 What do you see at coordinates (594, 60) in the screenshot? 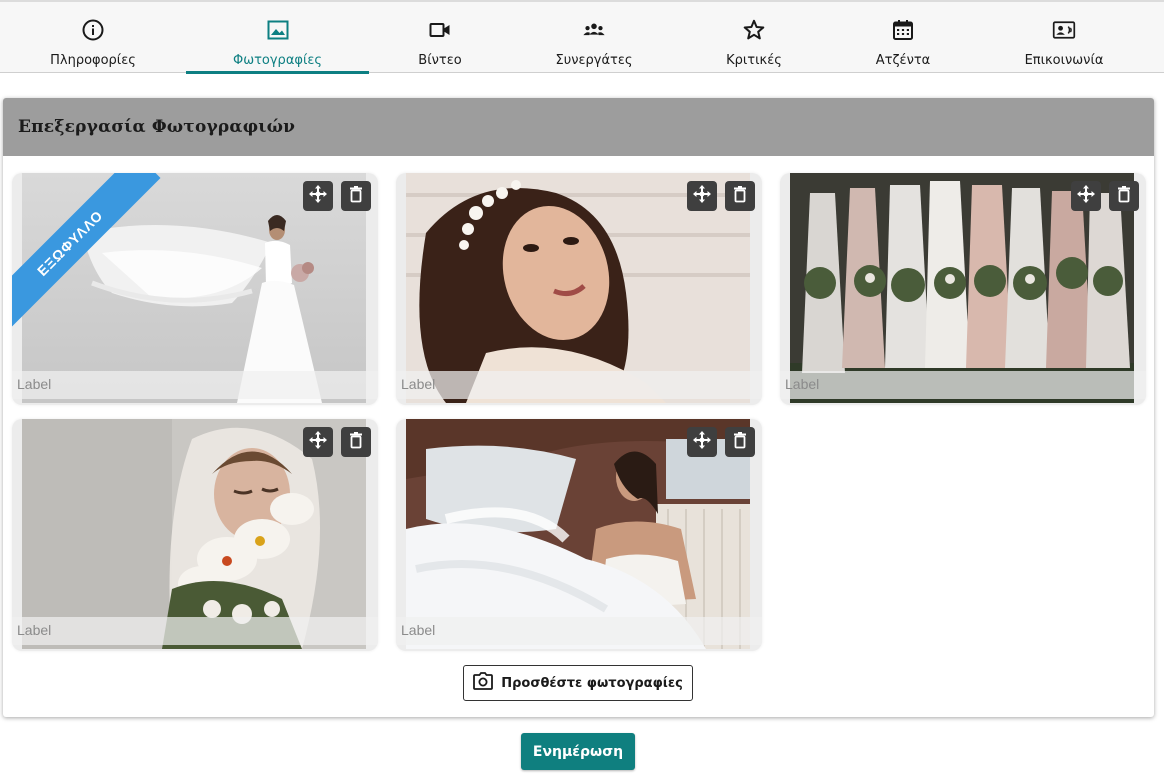
I see `tab-partners-label: Συνεργάτες` at bounding box center [594, 60].